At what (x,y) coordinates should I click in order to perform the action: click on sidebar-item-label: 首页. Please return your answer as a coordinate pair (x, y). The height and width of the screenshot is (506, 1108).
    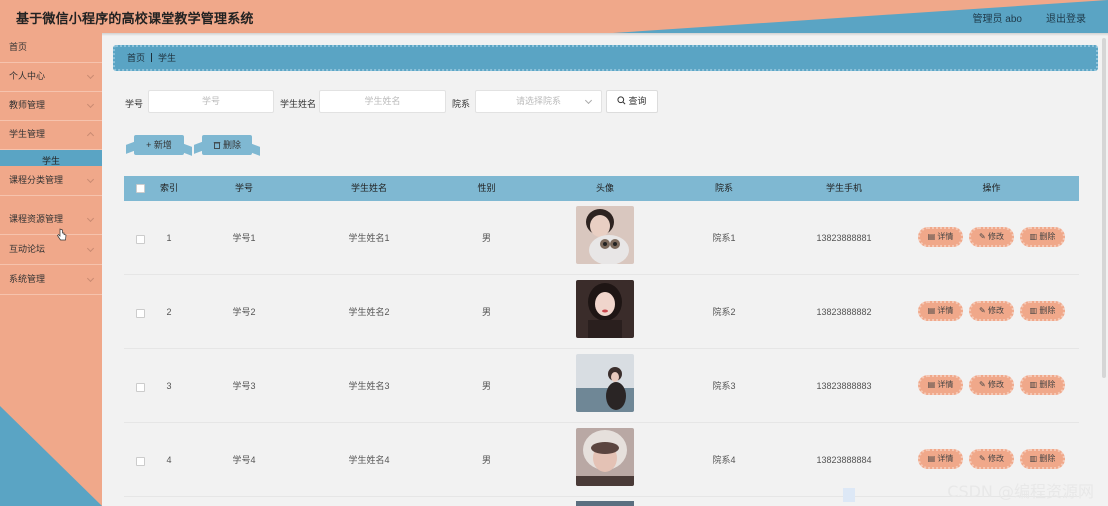
    Looking at the image, I should click on (18, 47).